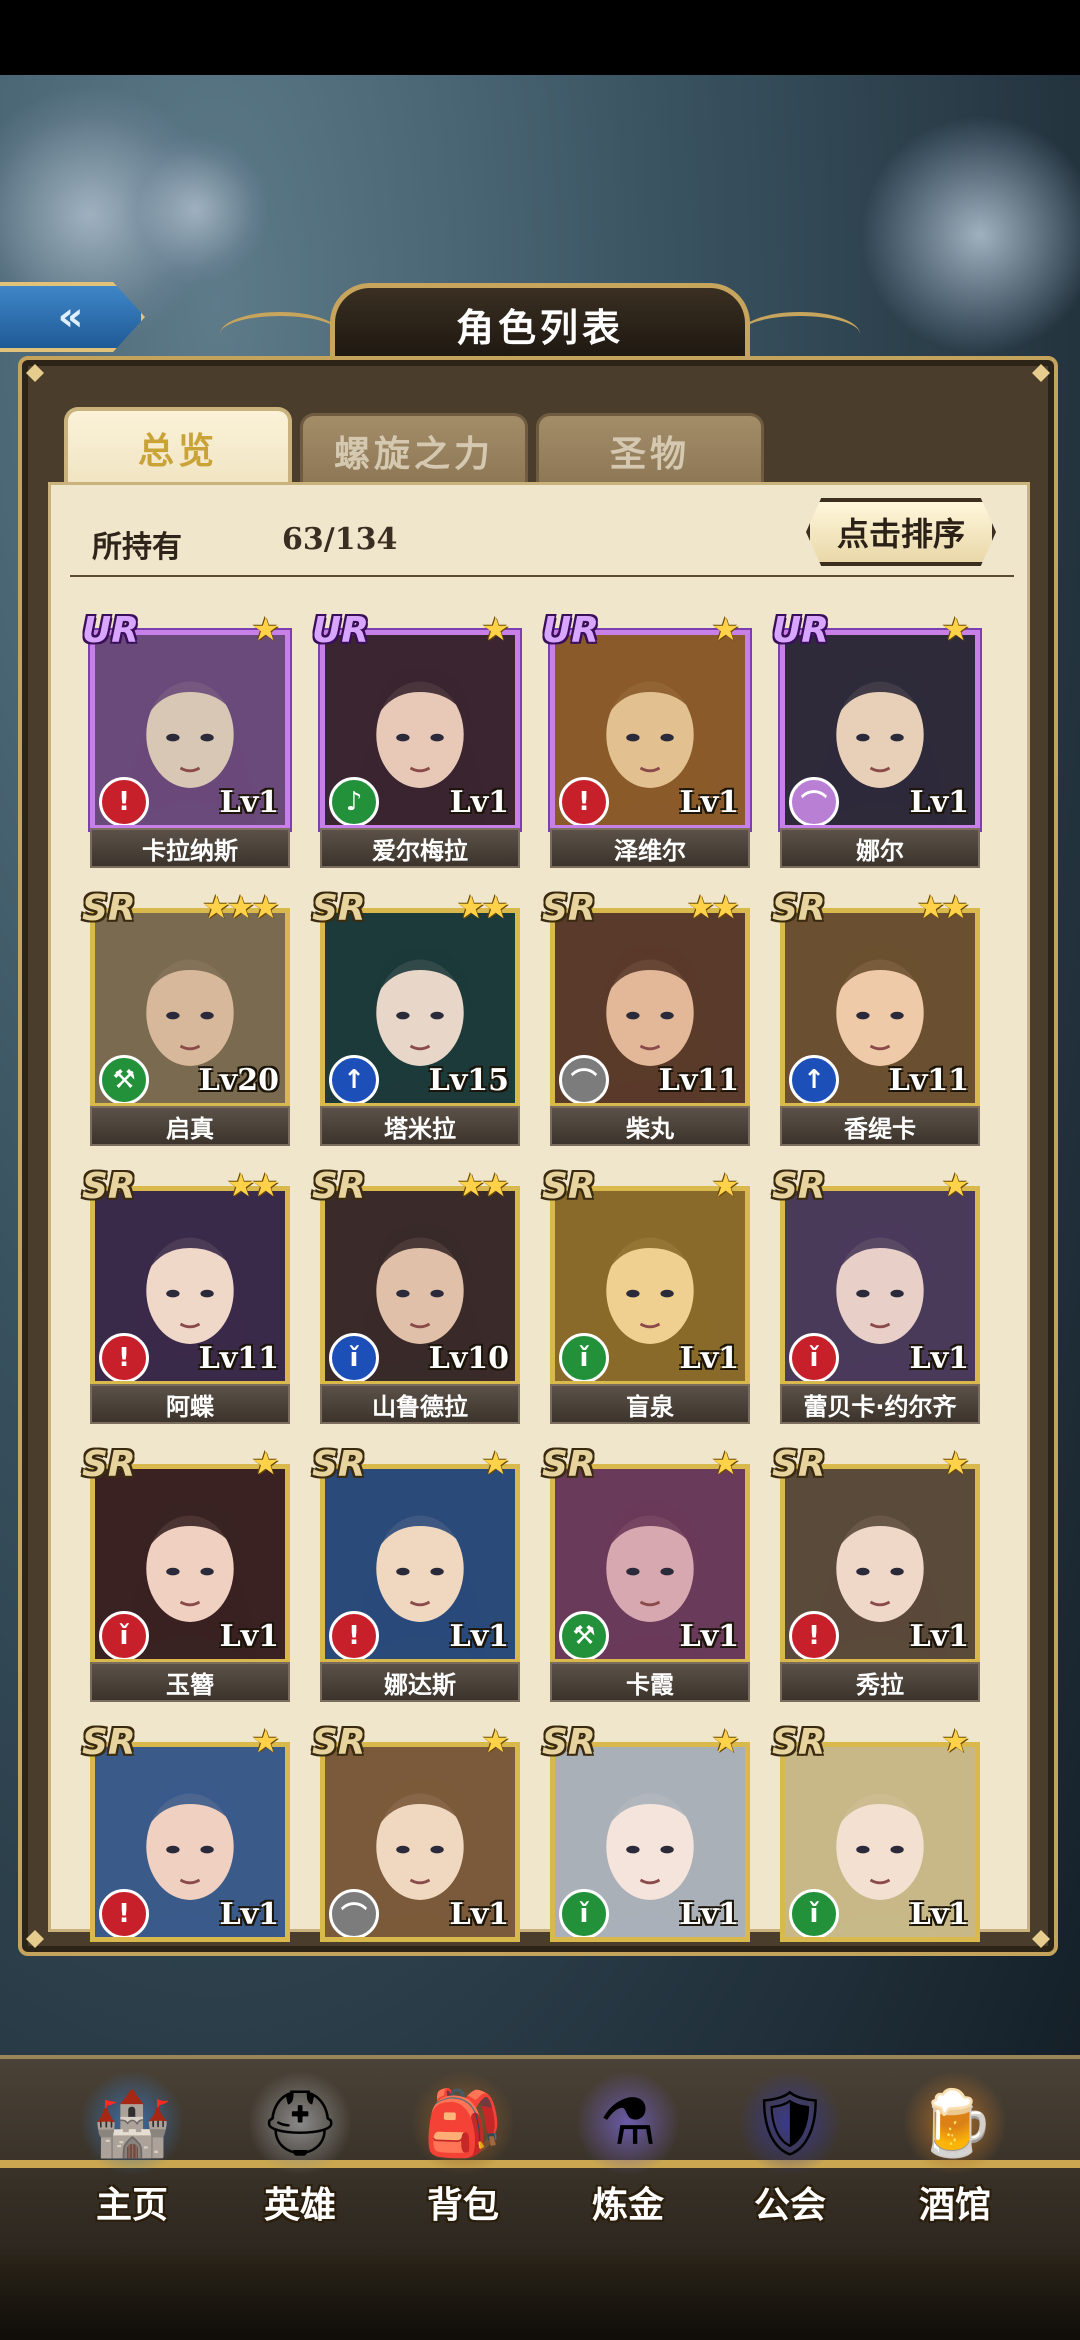  Describe the element at coordinates (340, 539) in the screenshot. I see `owned-count: 63/134` at that location.